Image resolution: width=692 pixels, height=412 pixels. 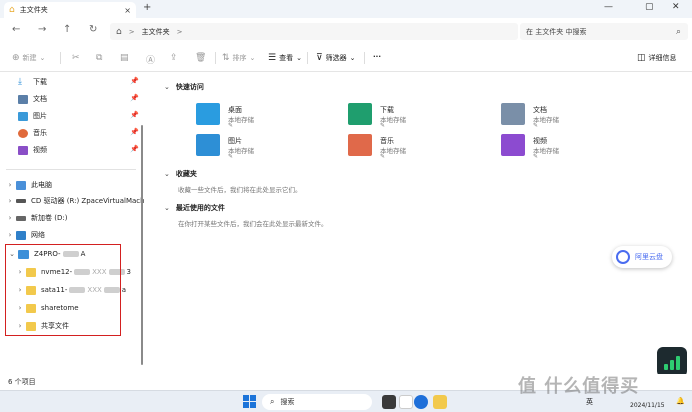 I want to click on file-explorer-icon, so click(x=440, y=402).